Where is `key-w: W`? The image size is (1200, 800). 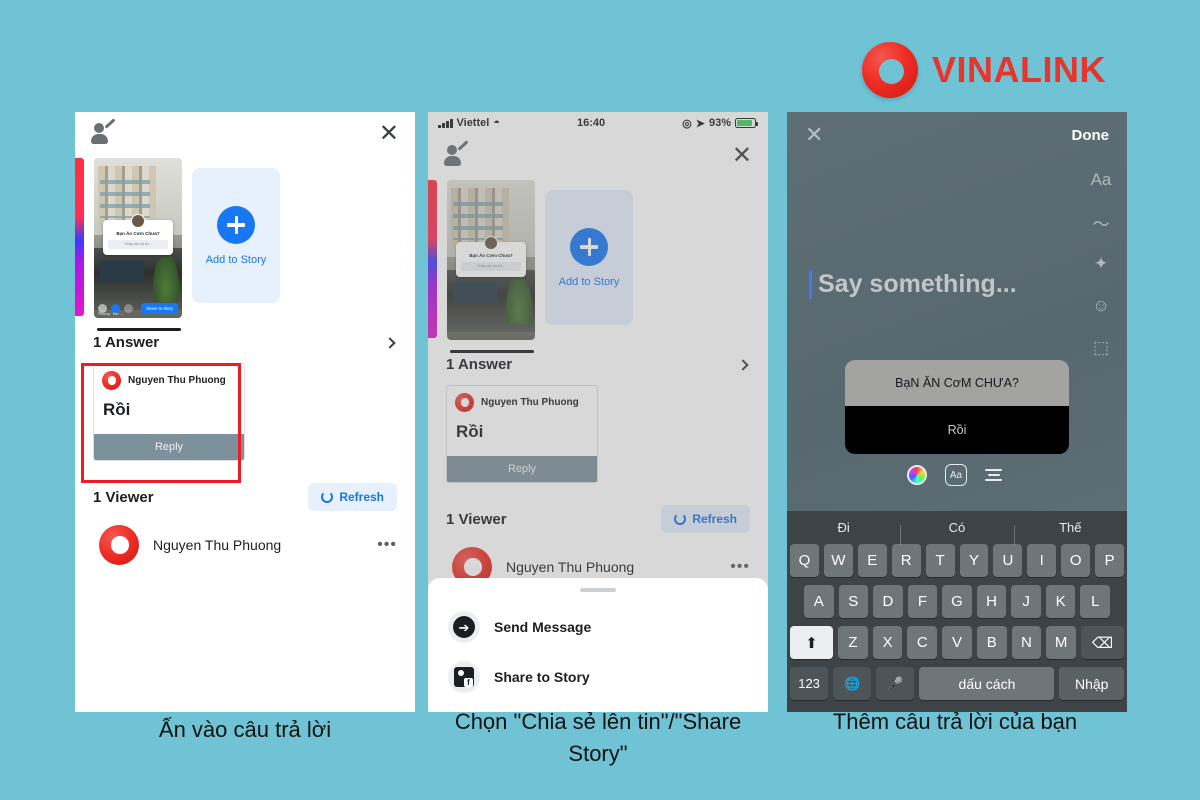 key-w: W is located at coordinates (838, 560).